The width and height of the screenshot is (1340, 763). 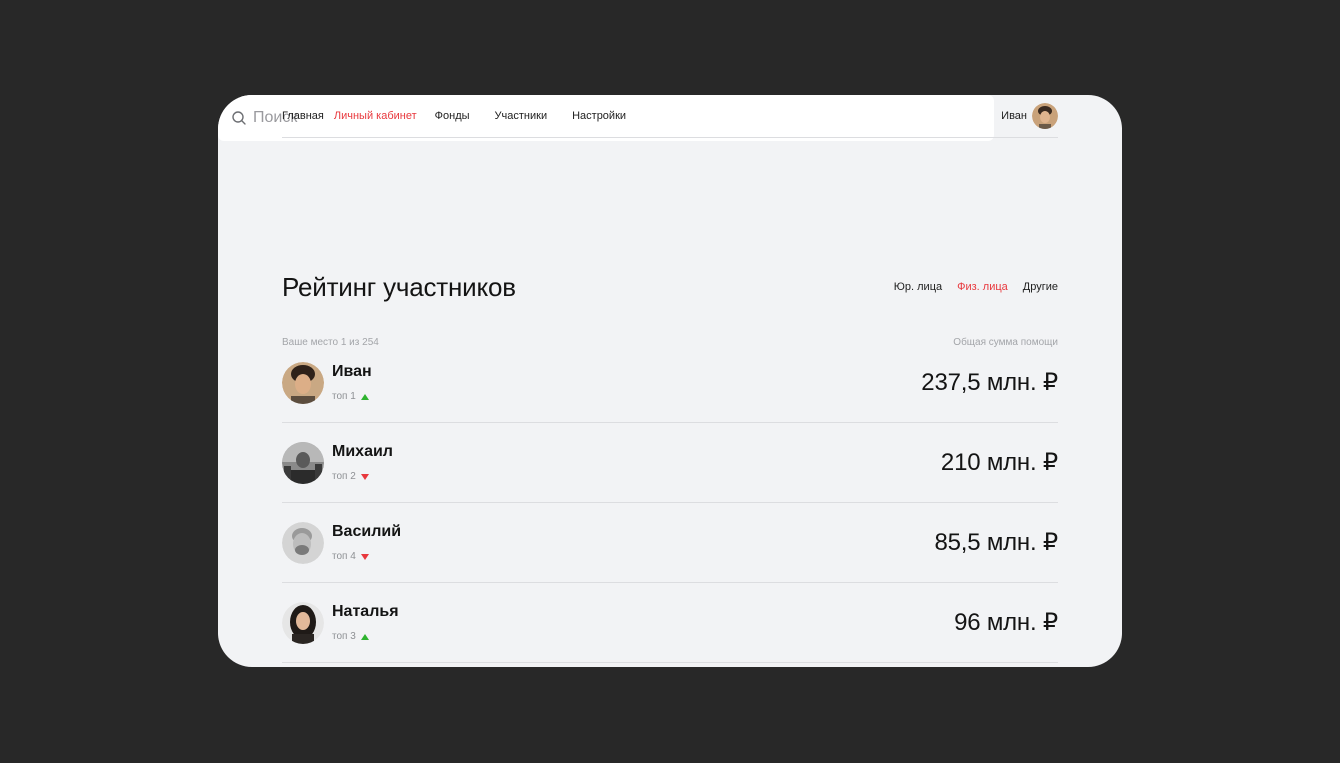 What do you see at coordinates (982, 287) in the screenshot?
I see `filter-individuals: Физ. лица` at bounding box center [982, 287].